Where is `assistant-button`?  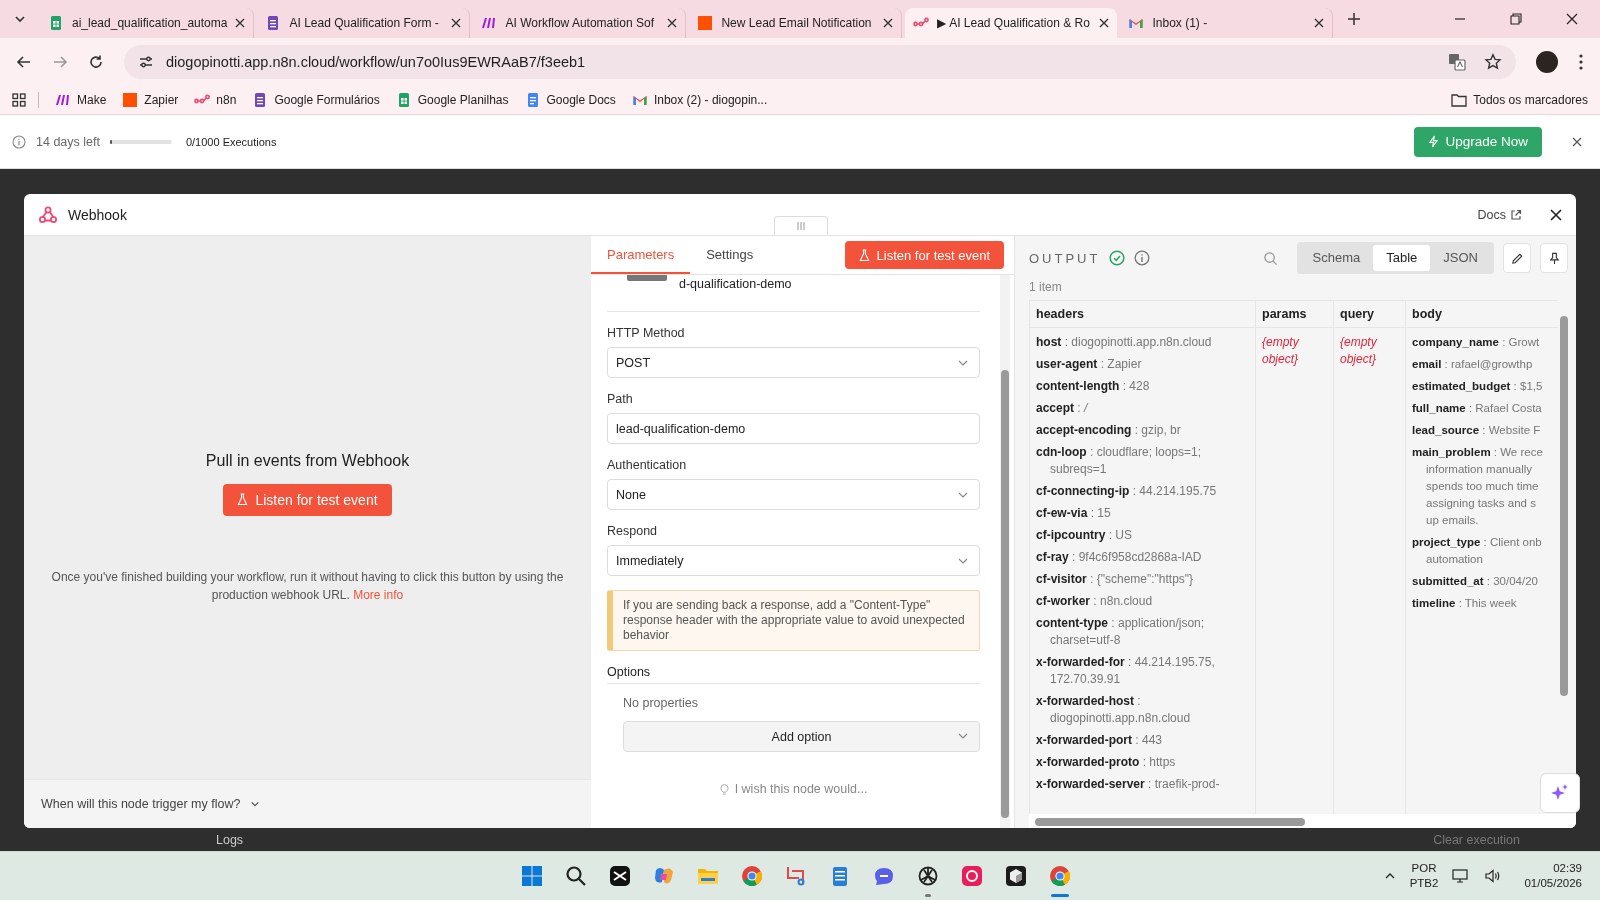
assistant-button is located at coordinates (1560, 793).